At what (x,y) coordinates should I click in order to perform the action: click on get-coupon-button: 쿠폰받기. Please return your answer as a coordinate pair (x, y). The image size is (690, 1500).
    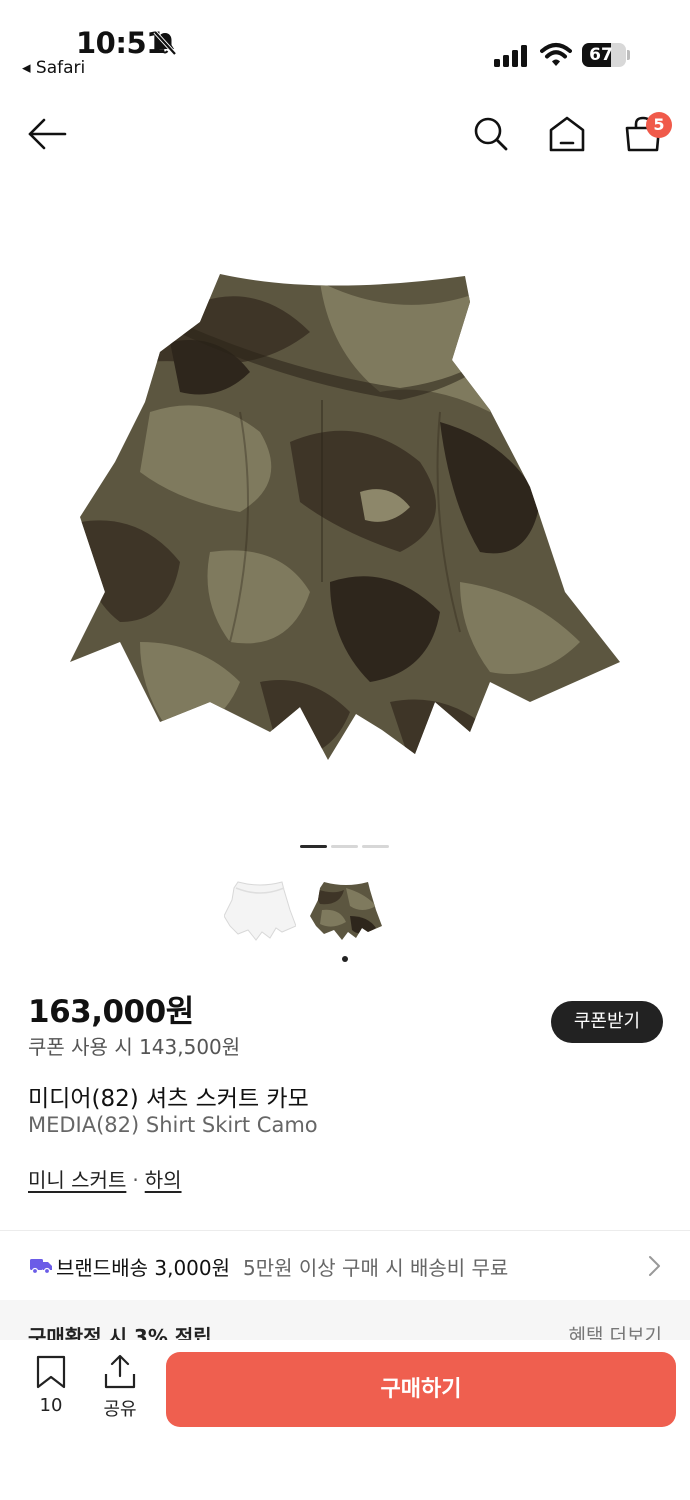
    Looking at the image, I should click on (607, 1022).